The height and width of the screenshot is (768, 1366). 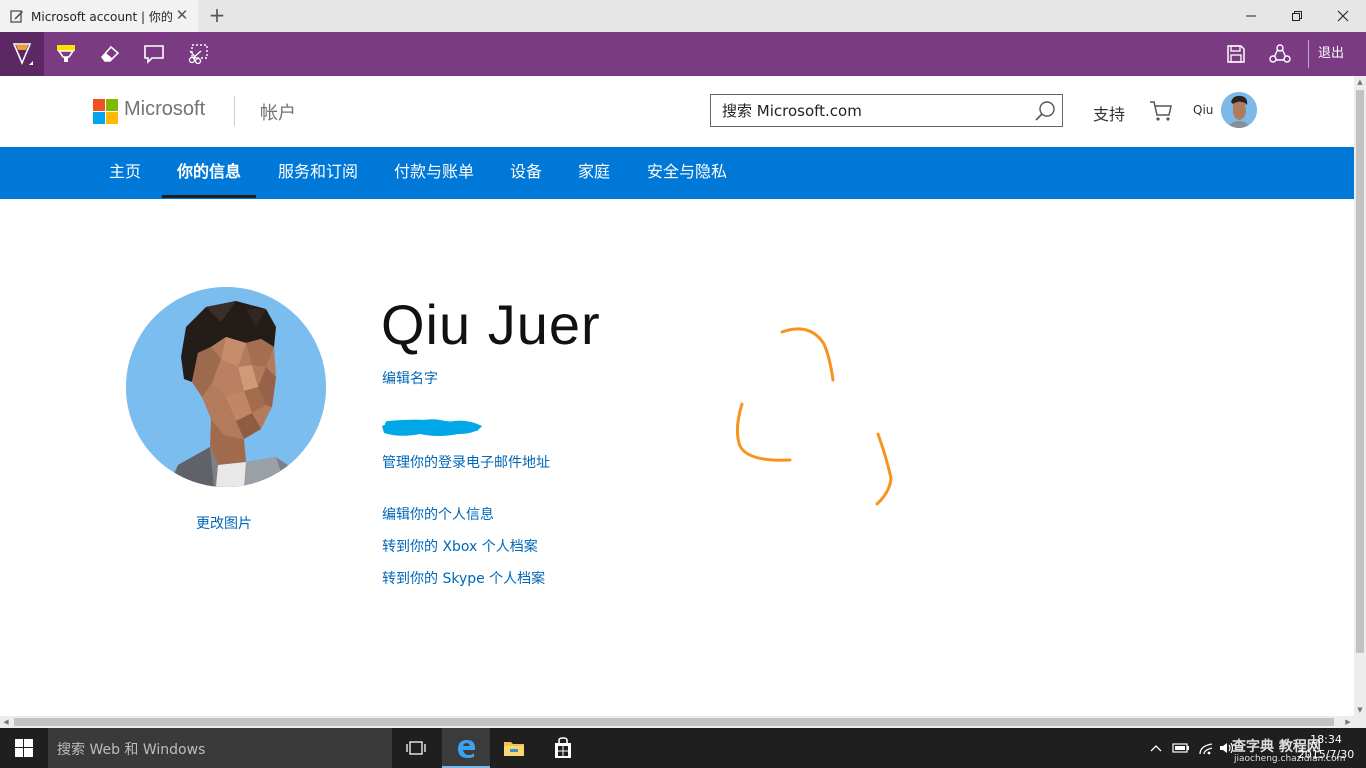 I want to click on start-button, so click(x=24, y=748).